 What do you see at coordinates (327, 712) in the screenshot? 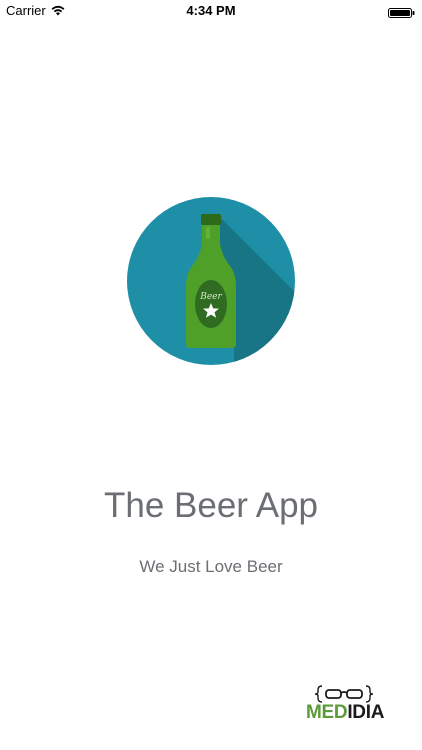
I see `brand-part-med: MED` at bounding box center [327, 712].